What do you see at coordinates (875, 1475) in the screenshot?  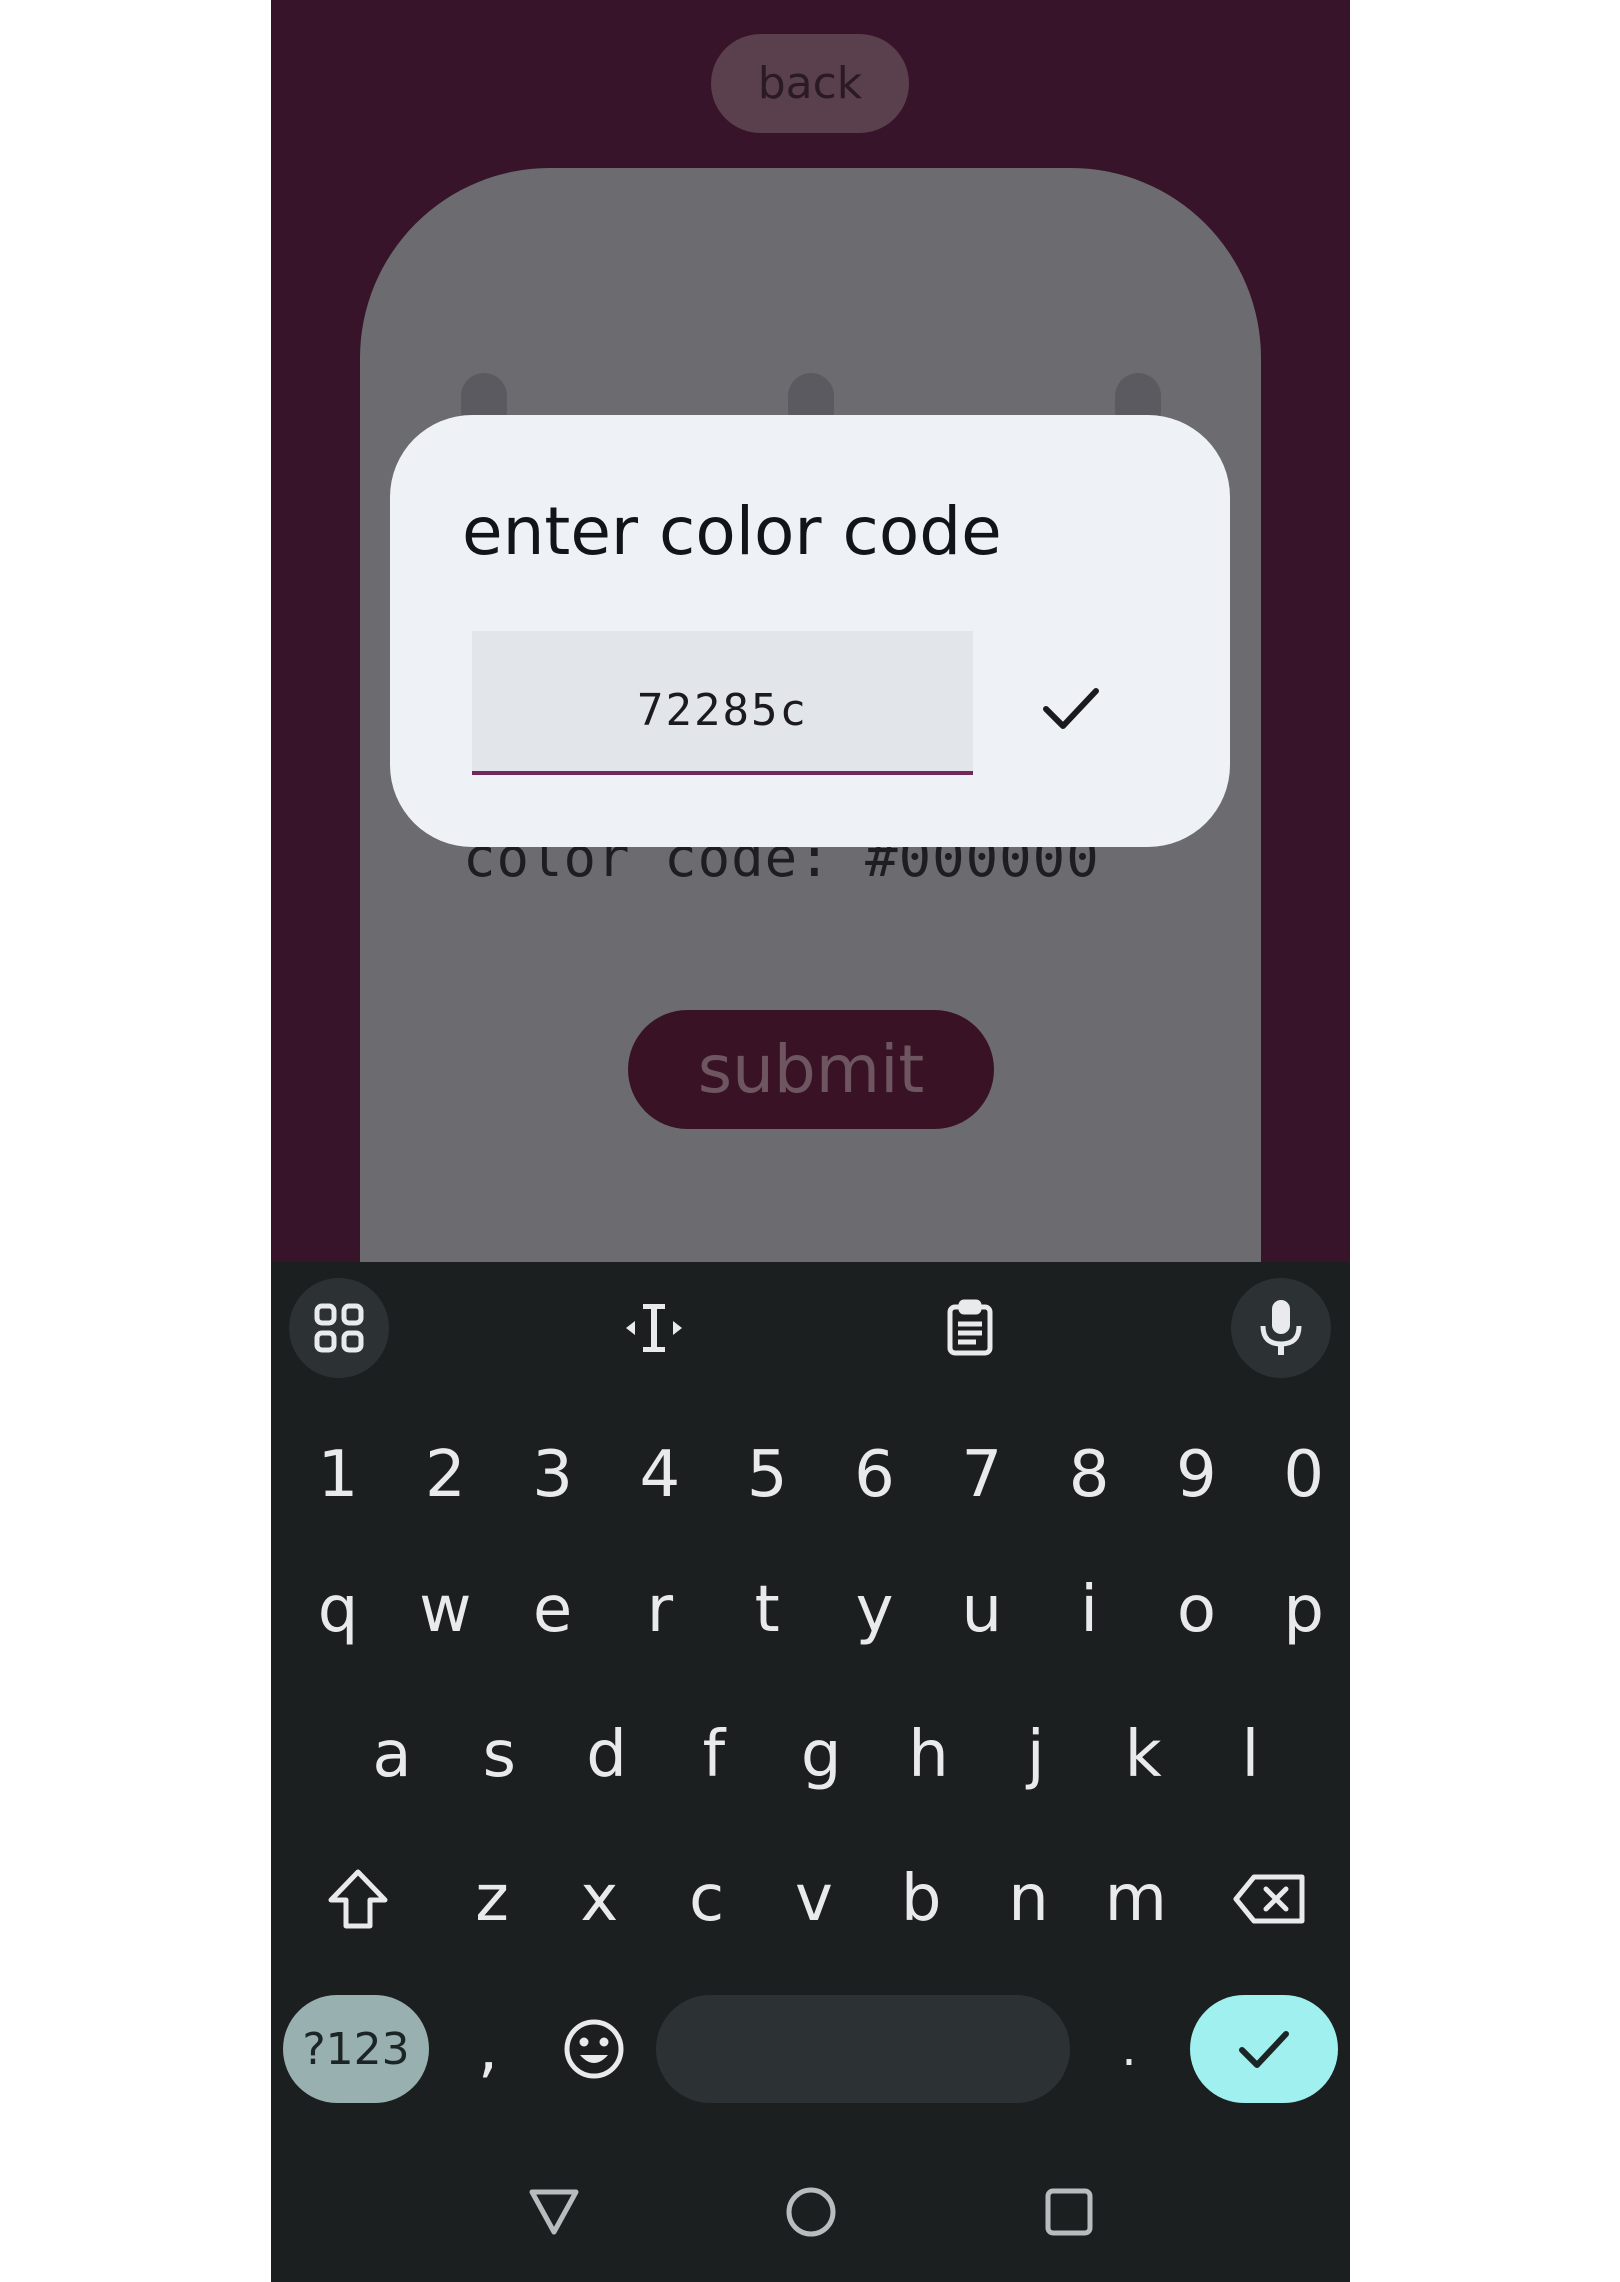 I see `number-key: 6` at bounding box center [875, 1475].